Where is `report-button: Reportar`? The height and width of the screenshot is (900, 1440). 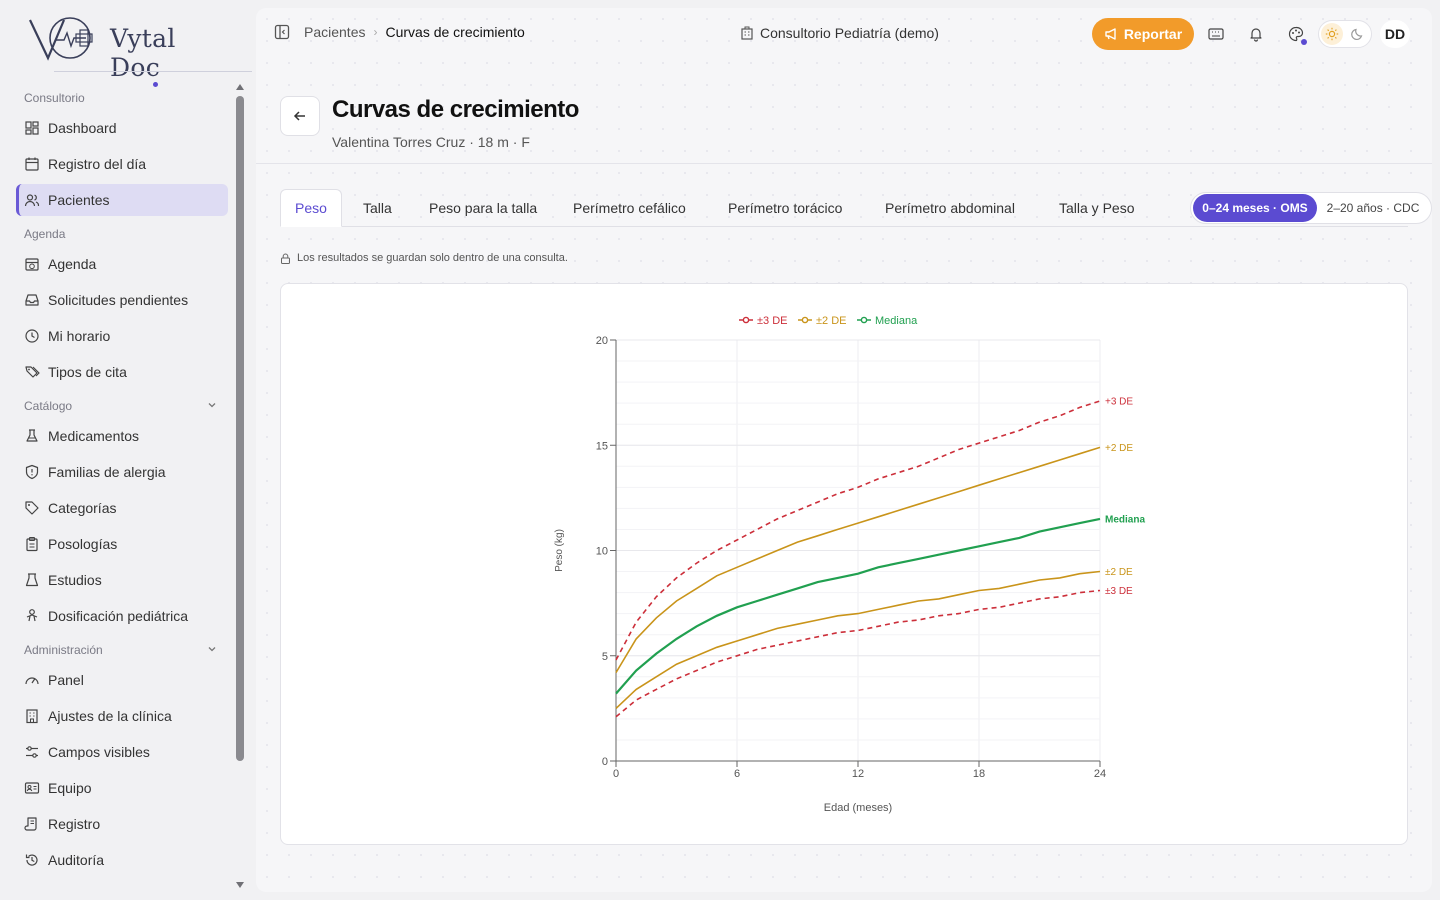 report-button: Reportar is located at coordinates (1143, 34).